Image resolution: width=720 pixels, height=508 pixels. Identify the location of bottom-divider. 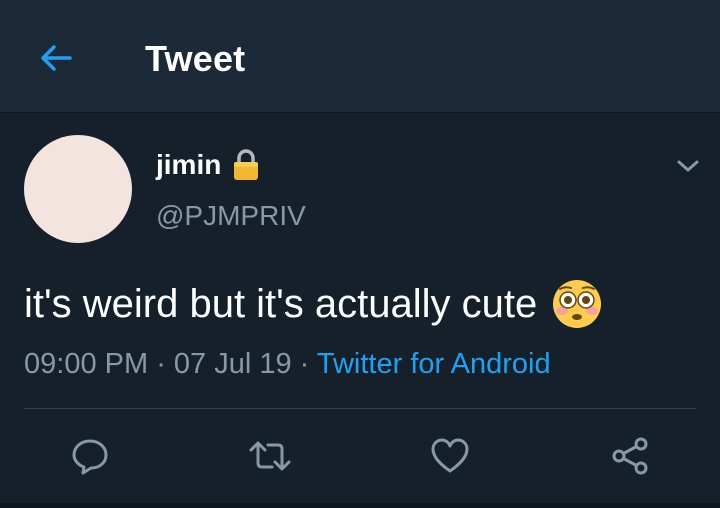
(360, 505).